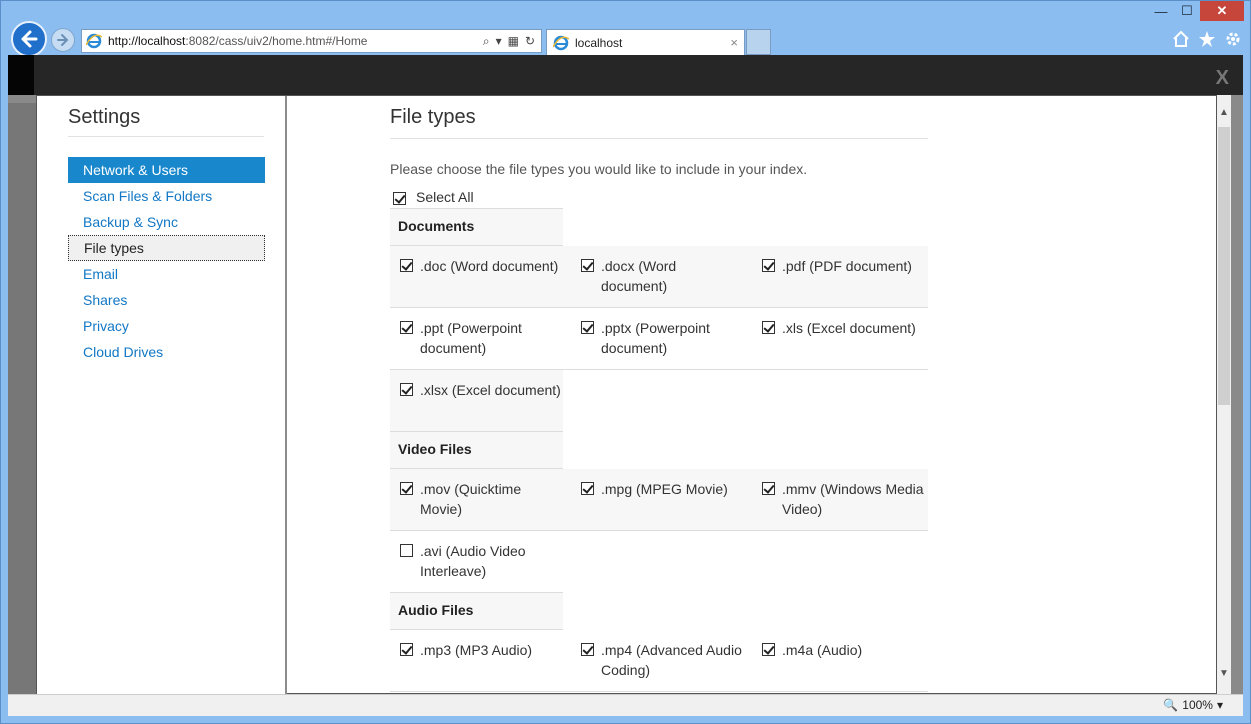 The image size is (1251, 724). I want to click on filetype-mpg: .mpg (MPEG Movie), so click(657, 499).